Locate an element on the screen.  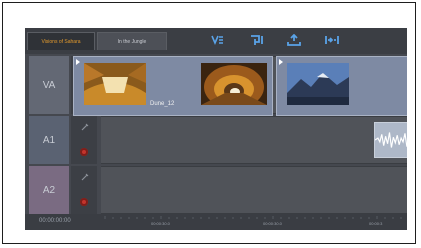
ruler-label: 00:00:3 is located at coordinates (376, 223).